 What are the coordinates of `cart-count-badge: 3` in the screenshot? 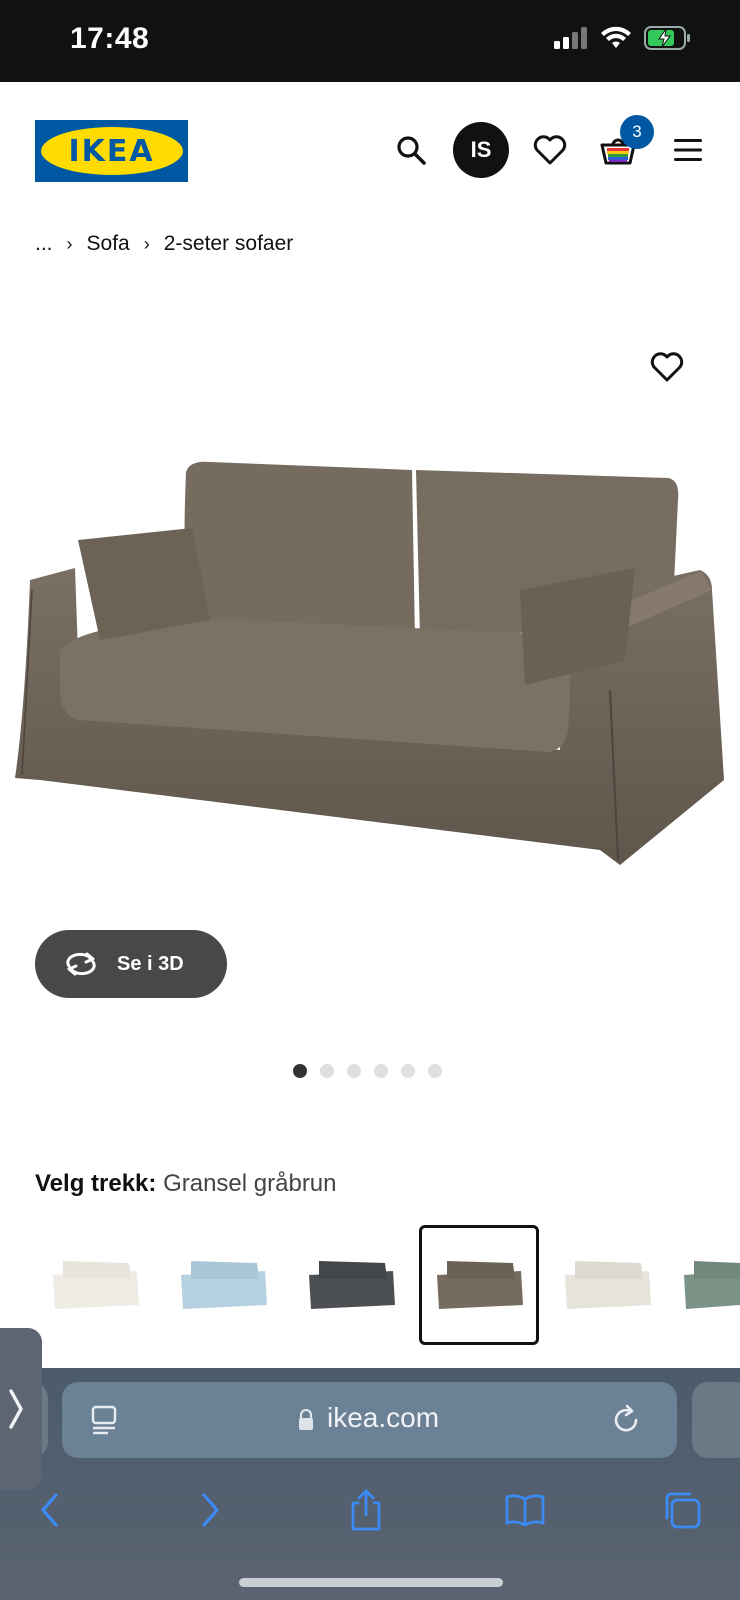 It's located at (637, 132).